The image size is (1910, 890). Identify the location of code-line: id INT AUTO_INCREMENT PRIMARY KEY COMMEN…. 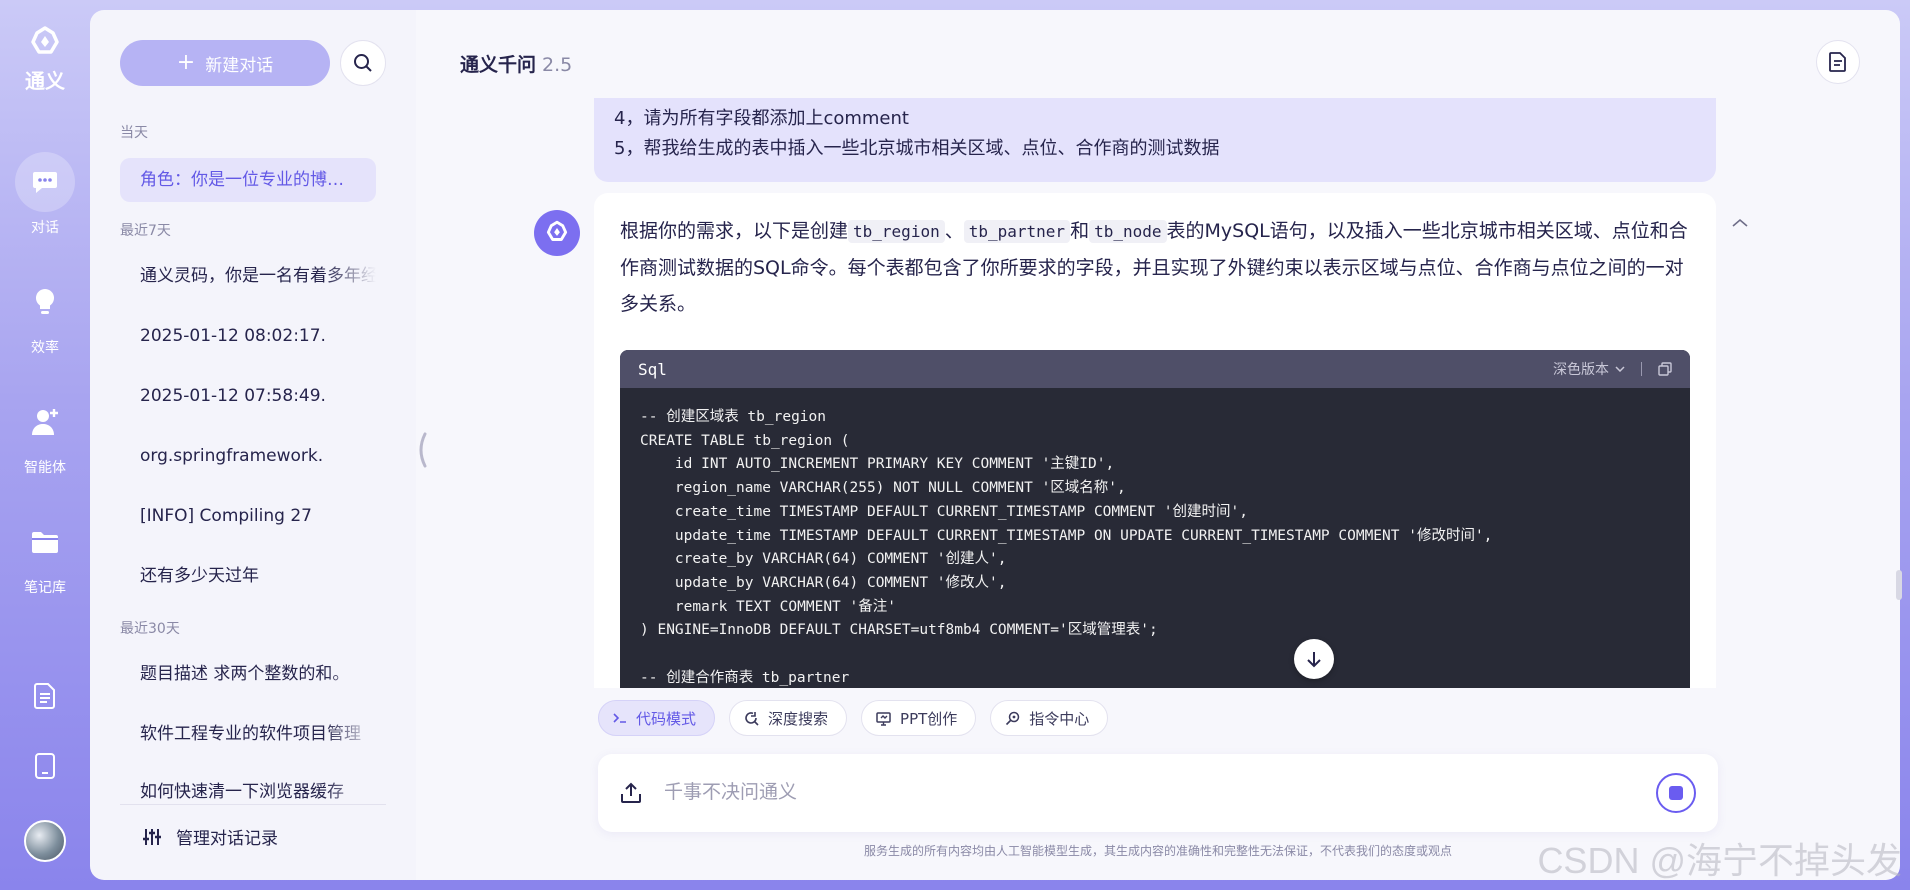
(877, 464).